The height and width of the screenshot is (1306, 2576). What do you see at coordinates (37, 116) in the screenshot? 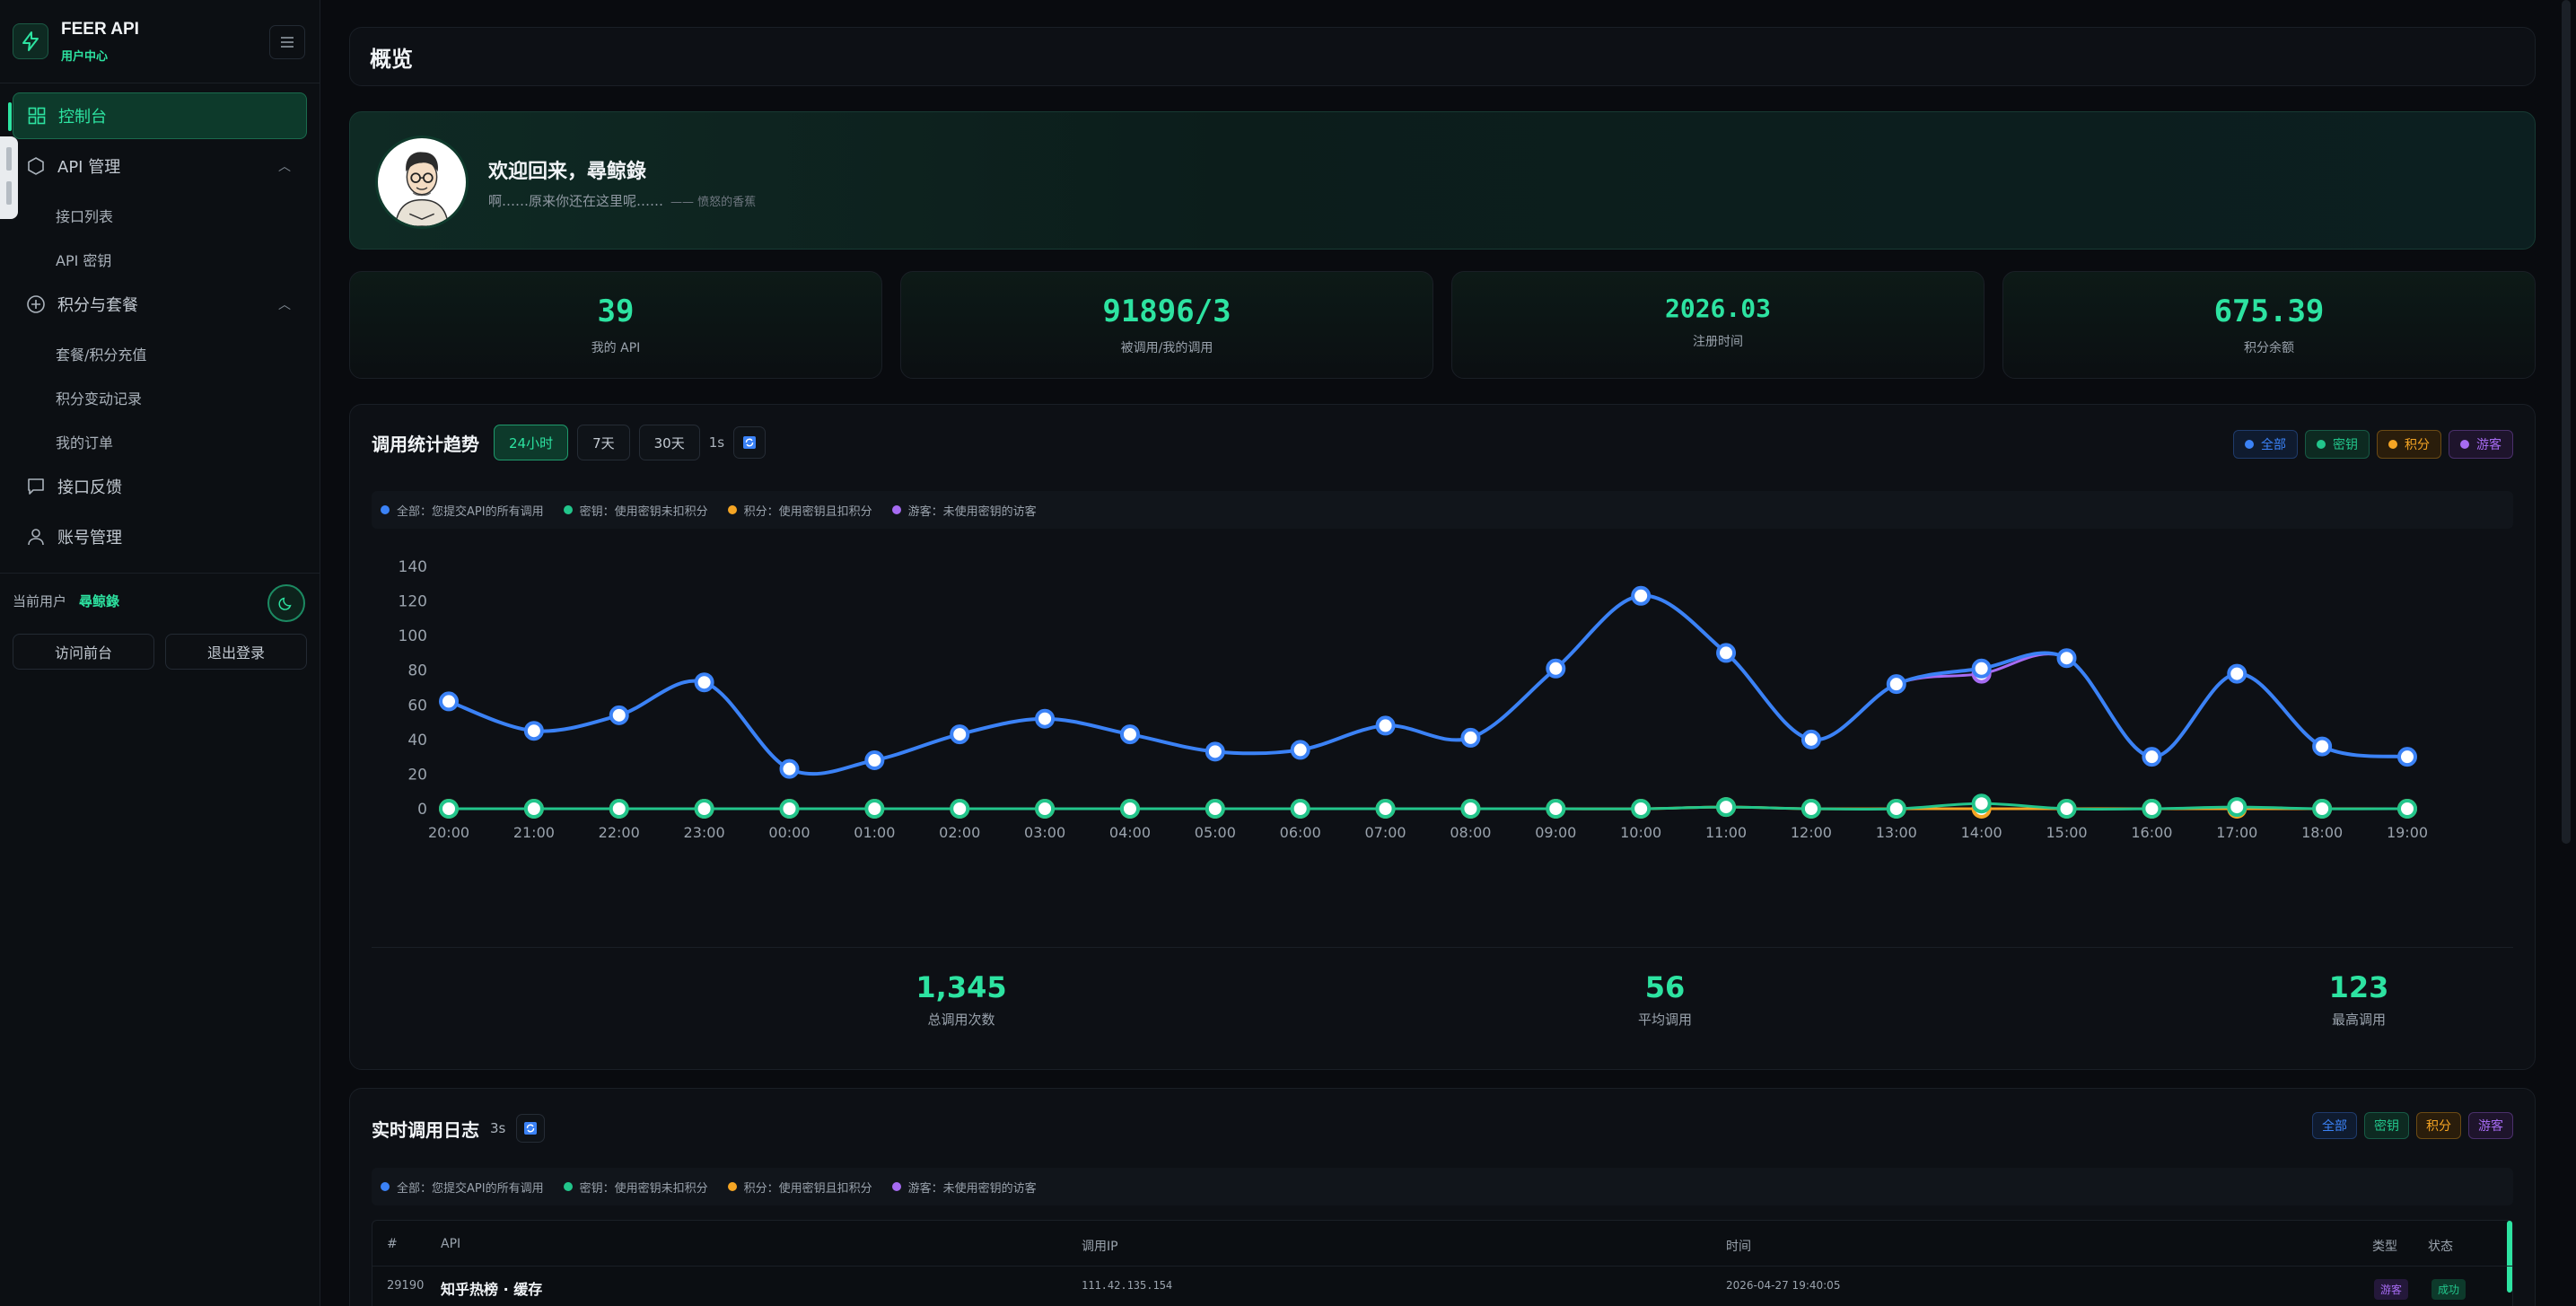
I see `grid-icon` at bounding box center [37, 116].